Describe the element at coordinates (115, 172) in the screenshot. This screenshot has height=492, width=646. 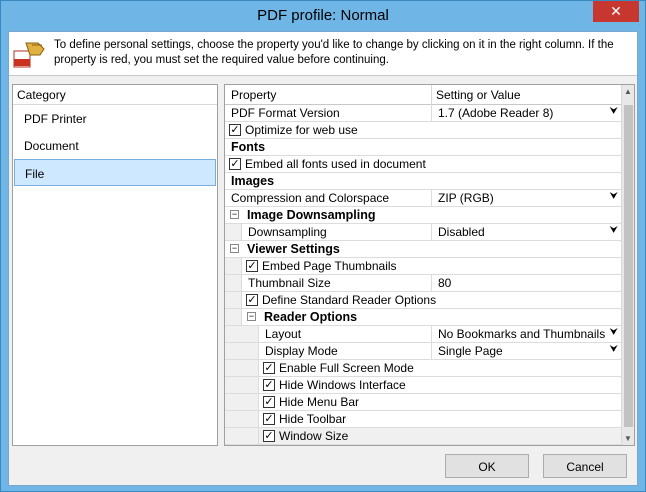
I see `category-item-file: File` at that location.